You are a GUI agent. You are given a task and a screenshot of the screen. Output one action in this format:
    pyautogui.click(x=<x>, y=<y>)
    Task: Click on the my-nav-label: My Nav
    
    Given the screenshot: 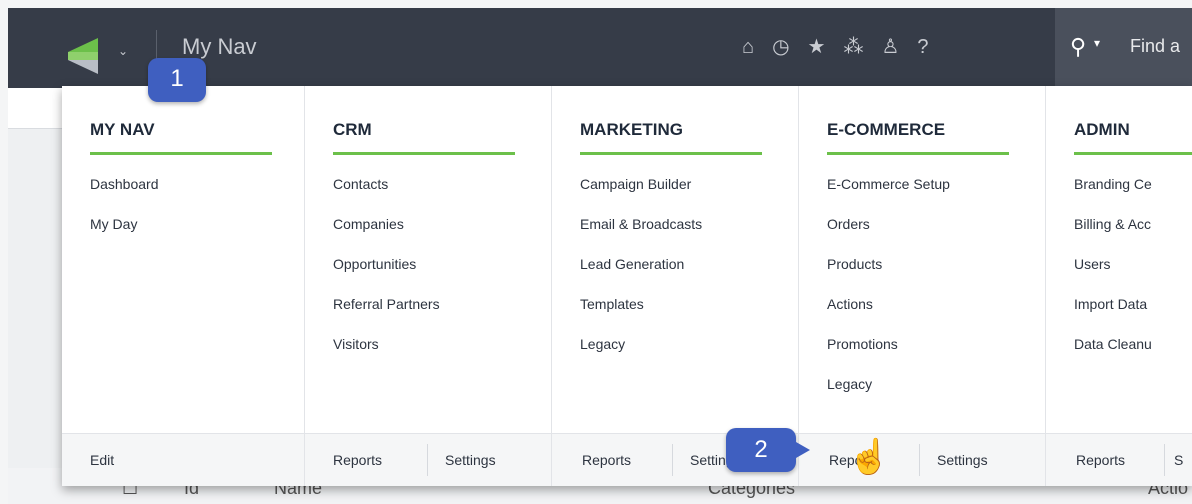 What is the action you would take?
    pyautogui.click(x=219, y=47)
    